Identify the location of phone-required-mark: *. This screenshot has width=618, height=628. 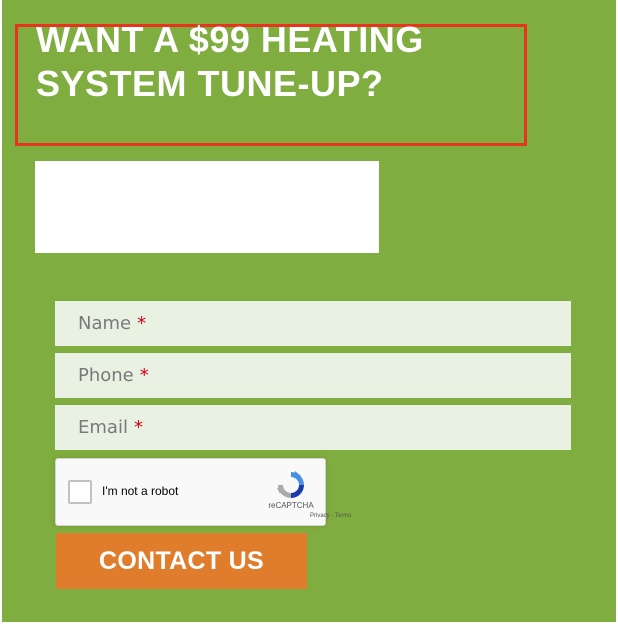
(144, 375).